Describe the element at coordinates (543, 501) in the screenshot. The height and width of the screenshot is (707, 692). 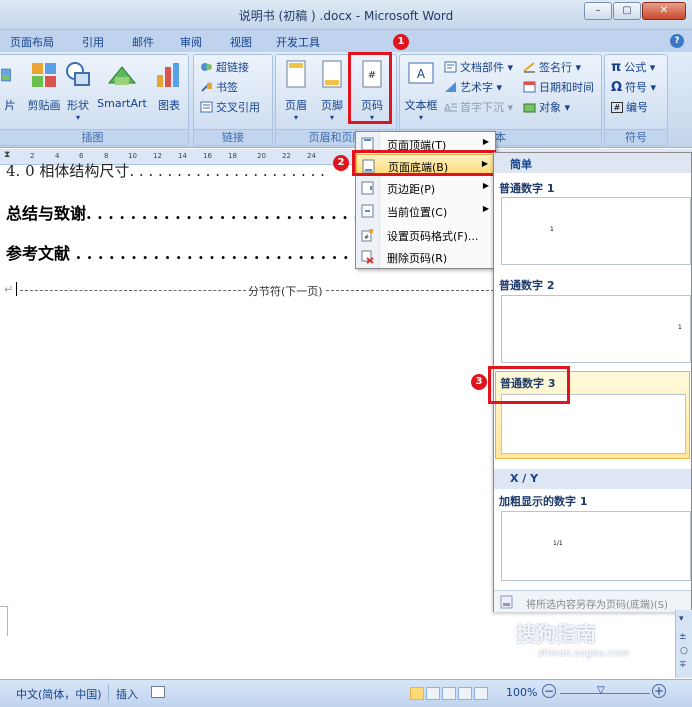
I see `gallery-item-name: 加粗显示的数字 1` at that location.